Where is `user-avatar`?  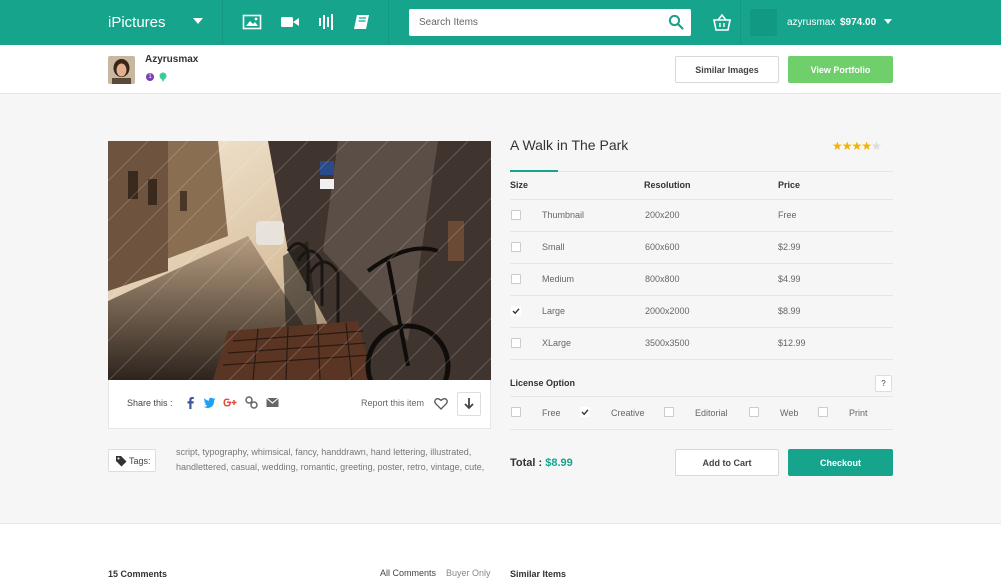 user-avatar is located at coordinates (763, 22).